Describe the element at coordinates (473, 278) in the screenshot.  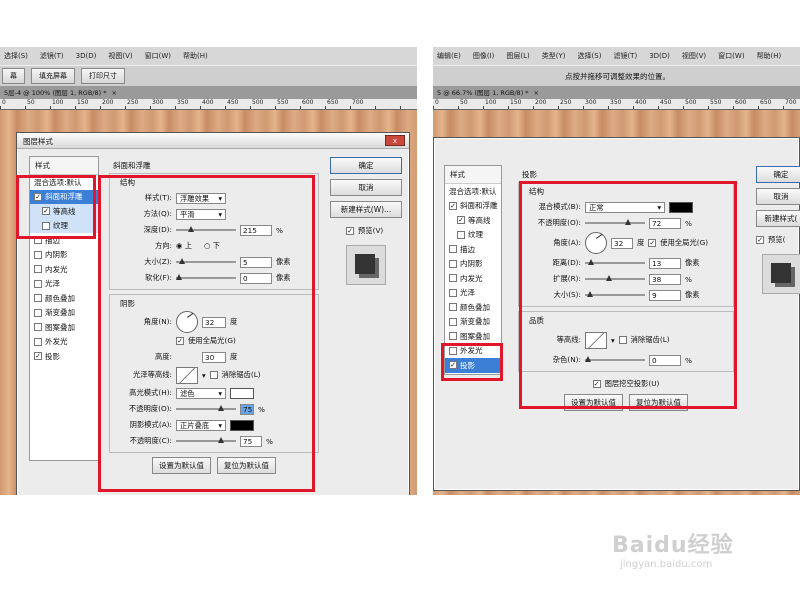
I see `style-list-item: 内发光` at that location.